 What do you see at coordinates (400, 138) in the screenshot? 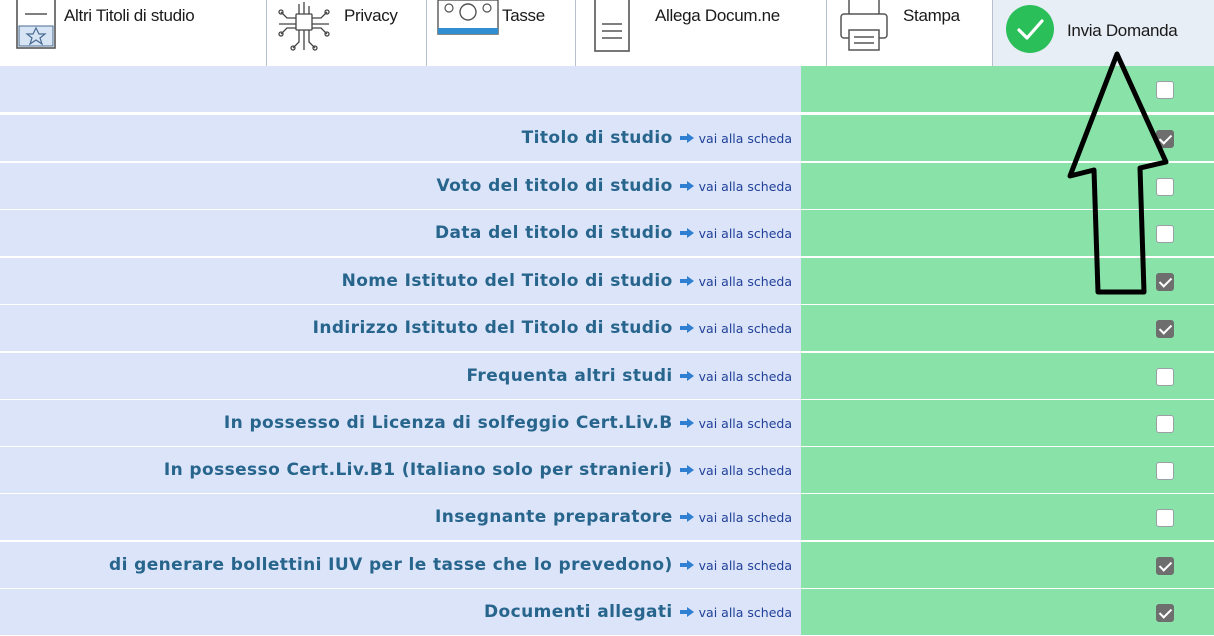
I see `row-label-cell: Titolo di studio vai alla scheda` at bounding box center [400, 138].